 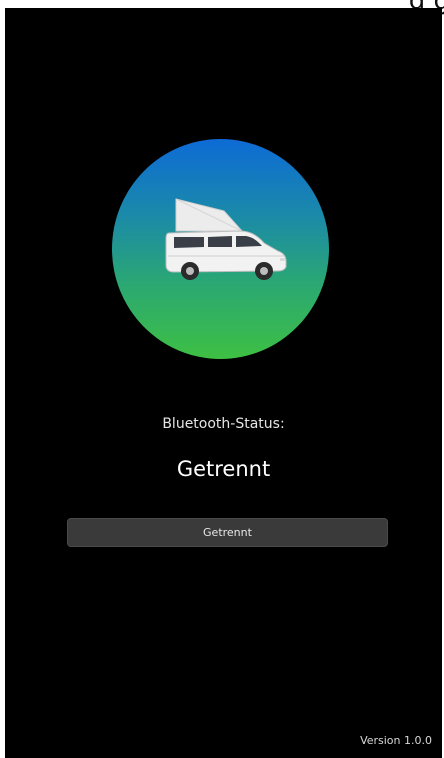 I want to click on connection-button: Getrennt, so click(x=227, y=532).